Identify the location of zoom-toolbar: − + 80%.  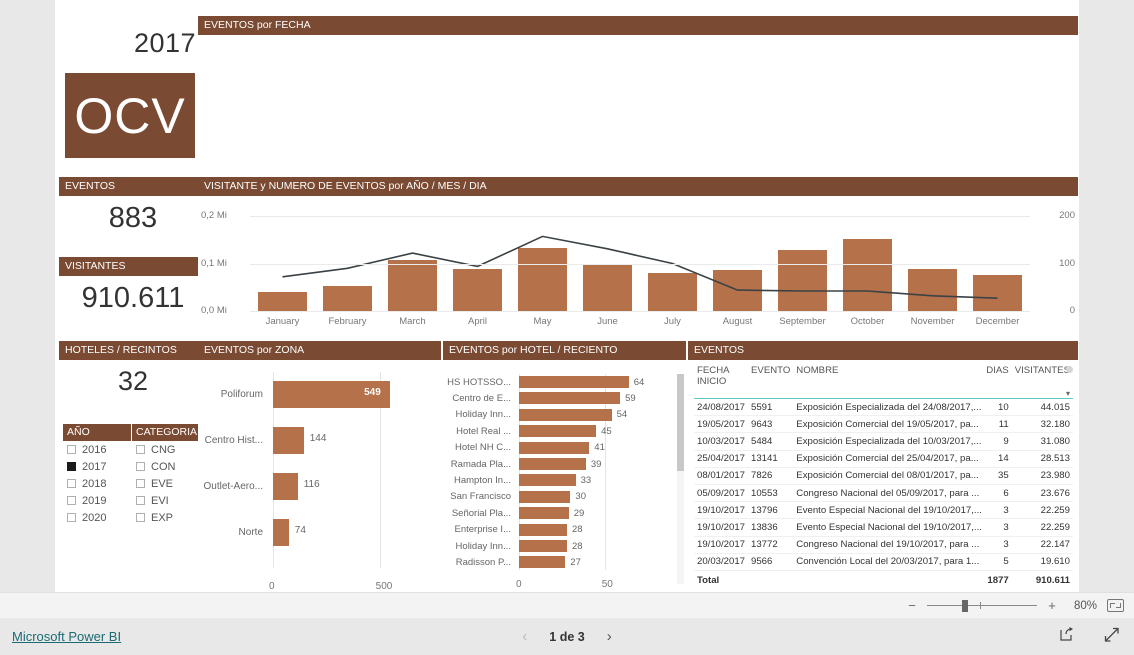
(567, 605).